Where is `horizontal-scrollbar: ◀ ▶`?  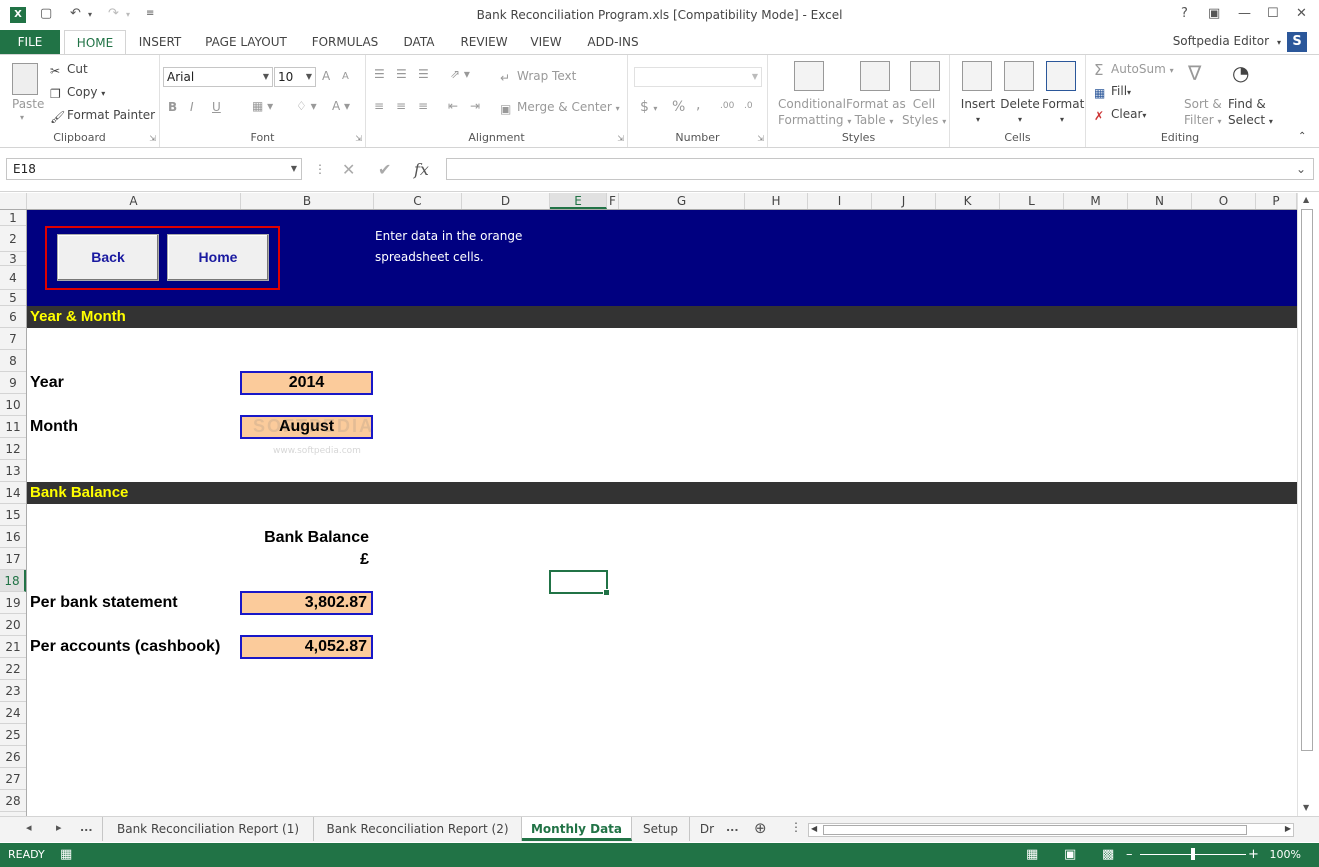 horizontal-scrollbar: ◀ ▶ is located at coordinates (1051, 830).